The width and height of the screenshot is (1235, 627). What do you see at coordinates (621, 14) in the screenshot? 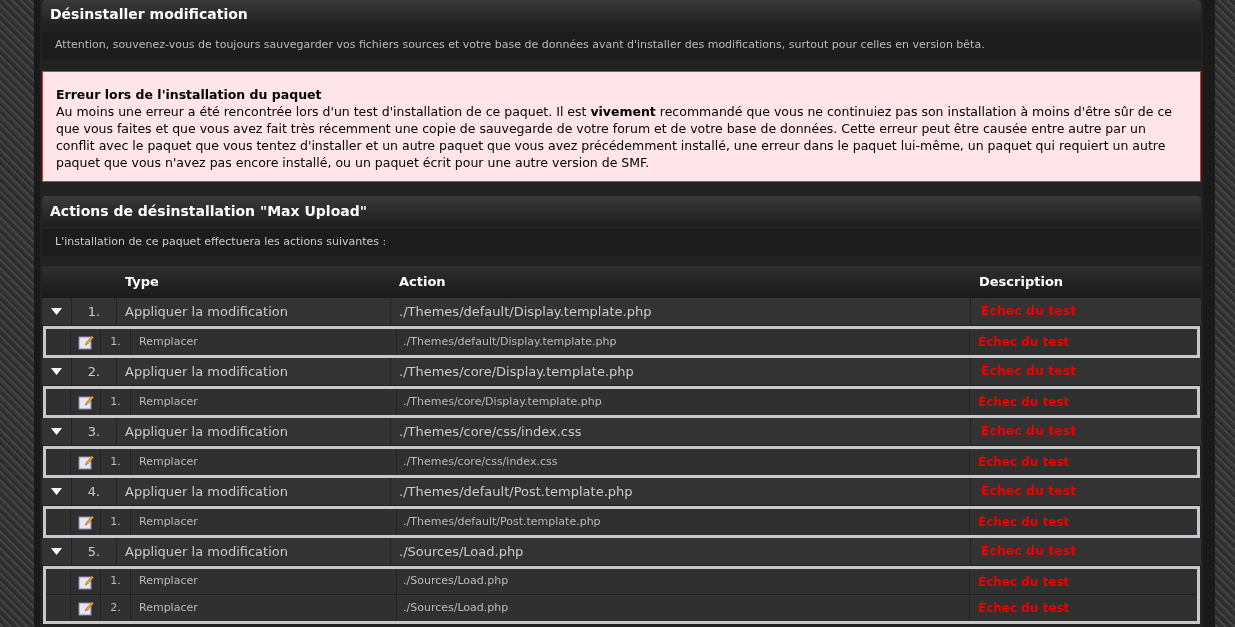
I see `page-title: Désinstaller modification` at bounding box center [621, 14].